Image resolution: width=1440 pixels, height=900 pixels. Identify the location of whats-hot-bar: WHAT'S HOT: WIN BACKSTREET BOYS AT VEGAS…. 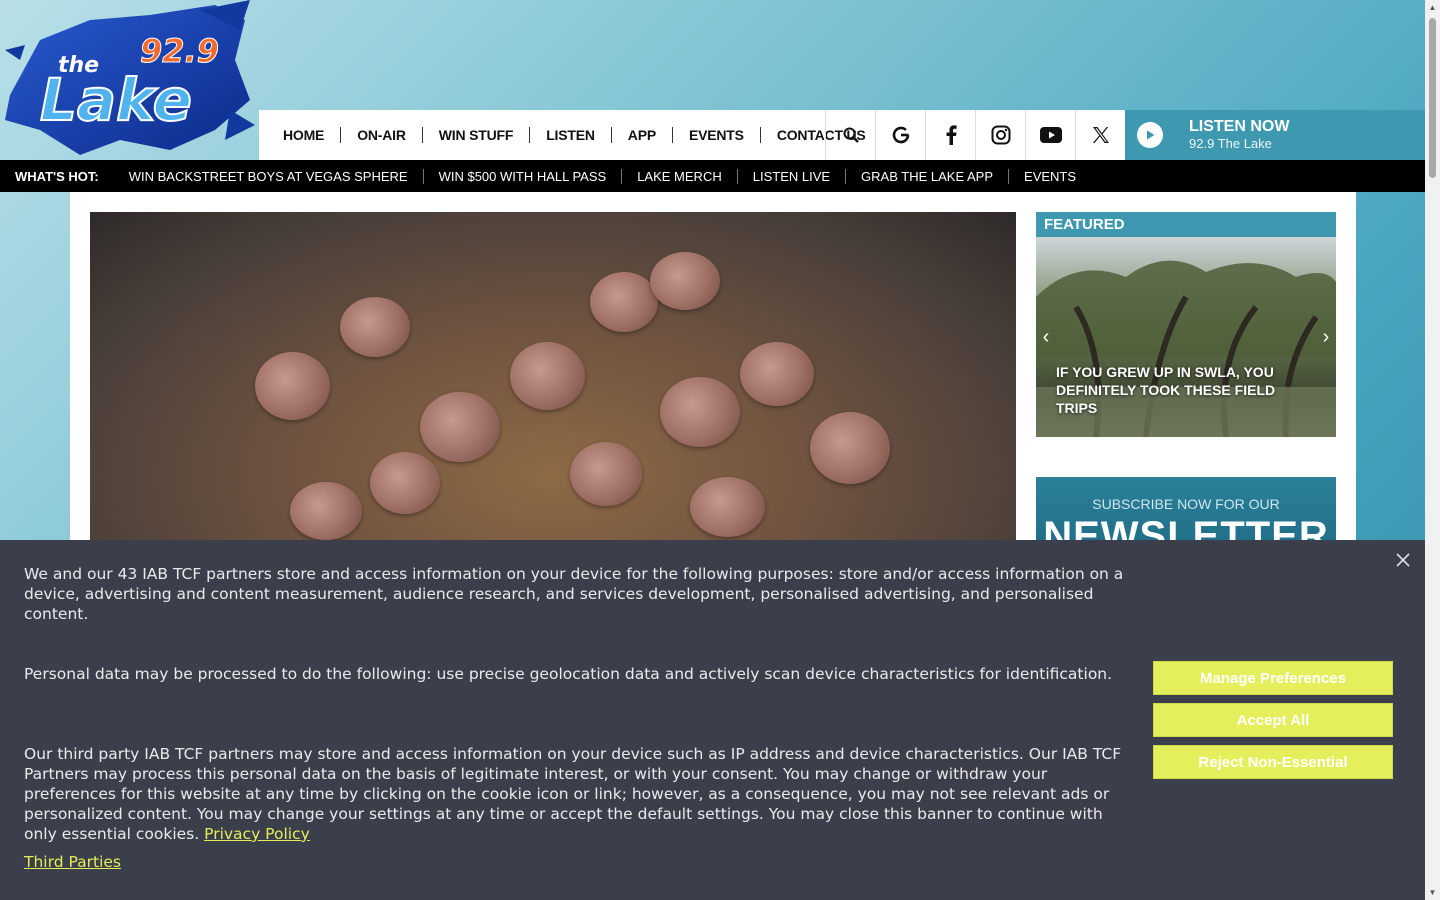
(712, 176).